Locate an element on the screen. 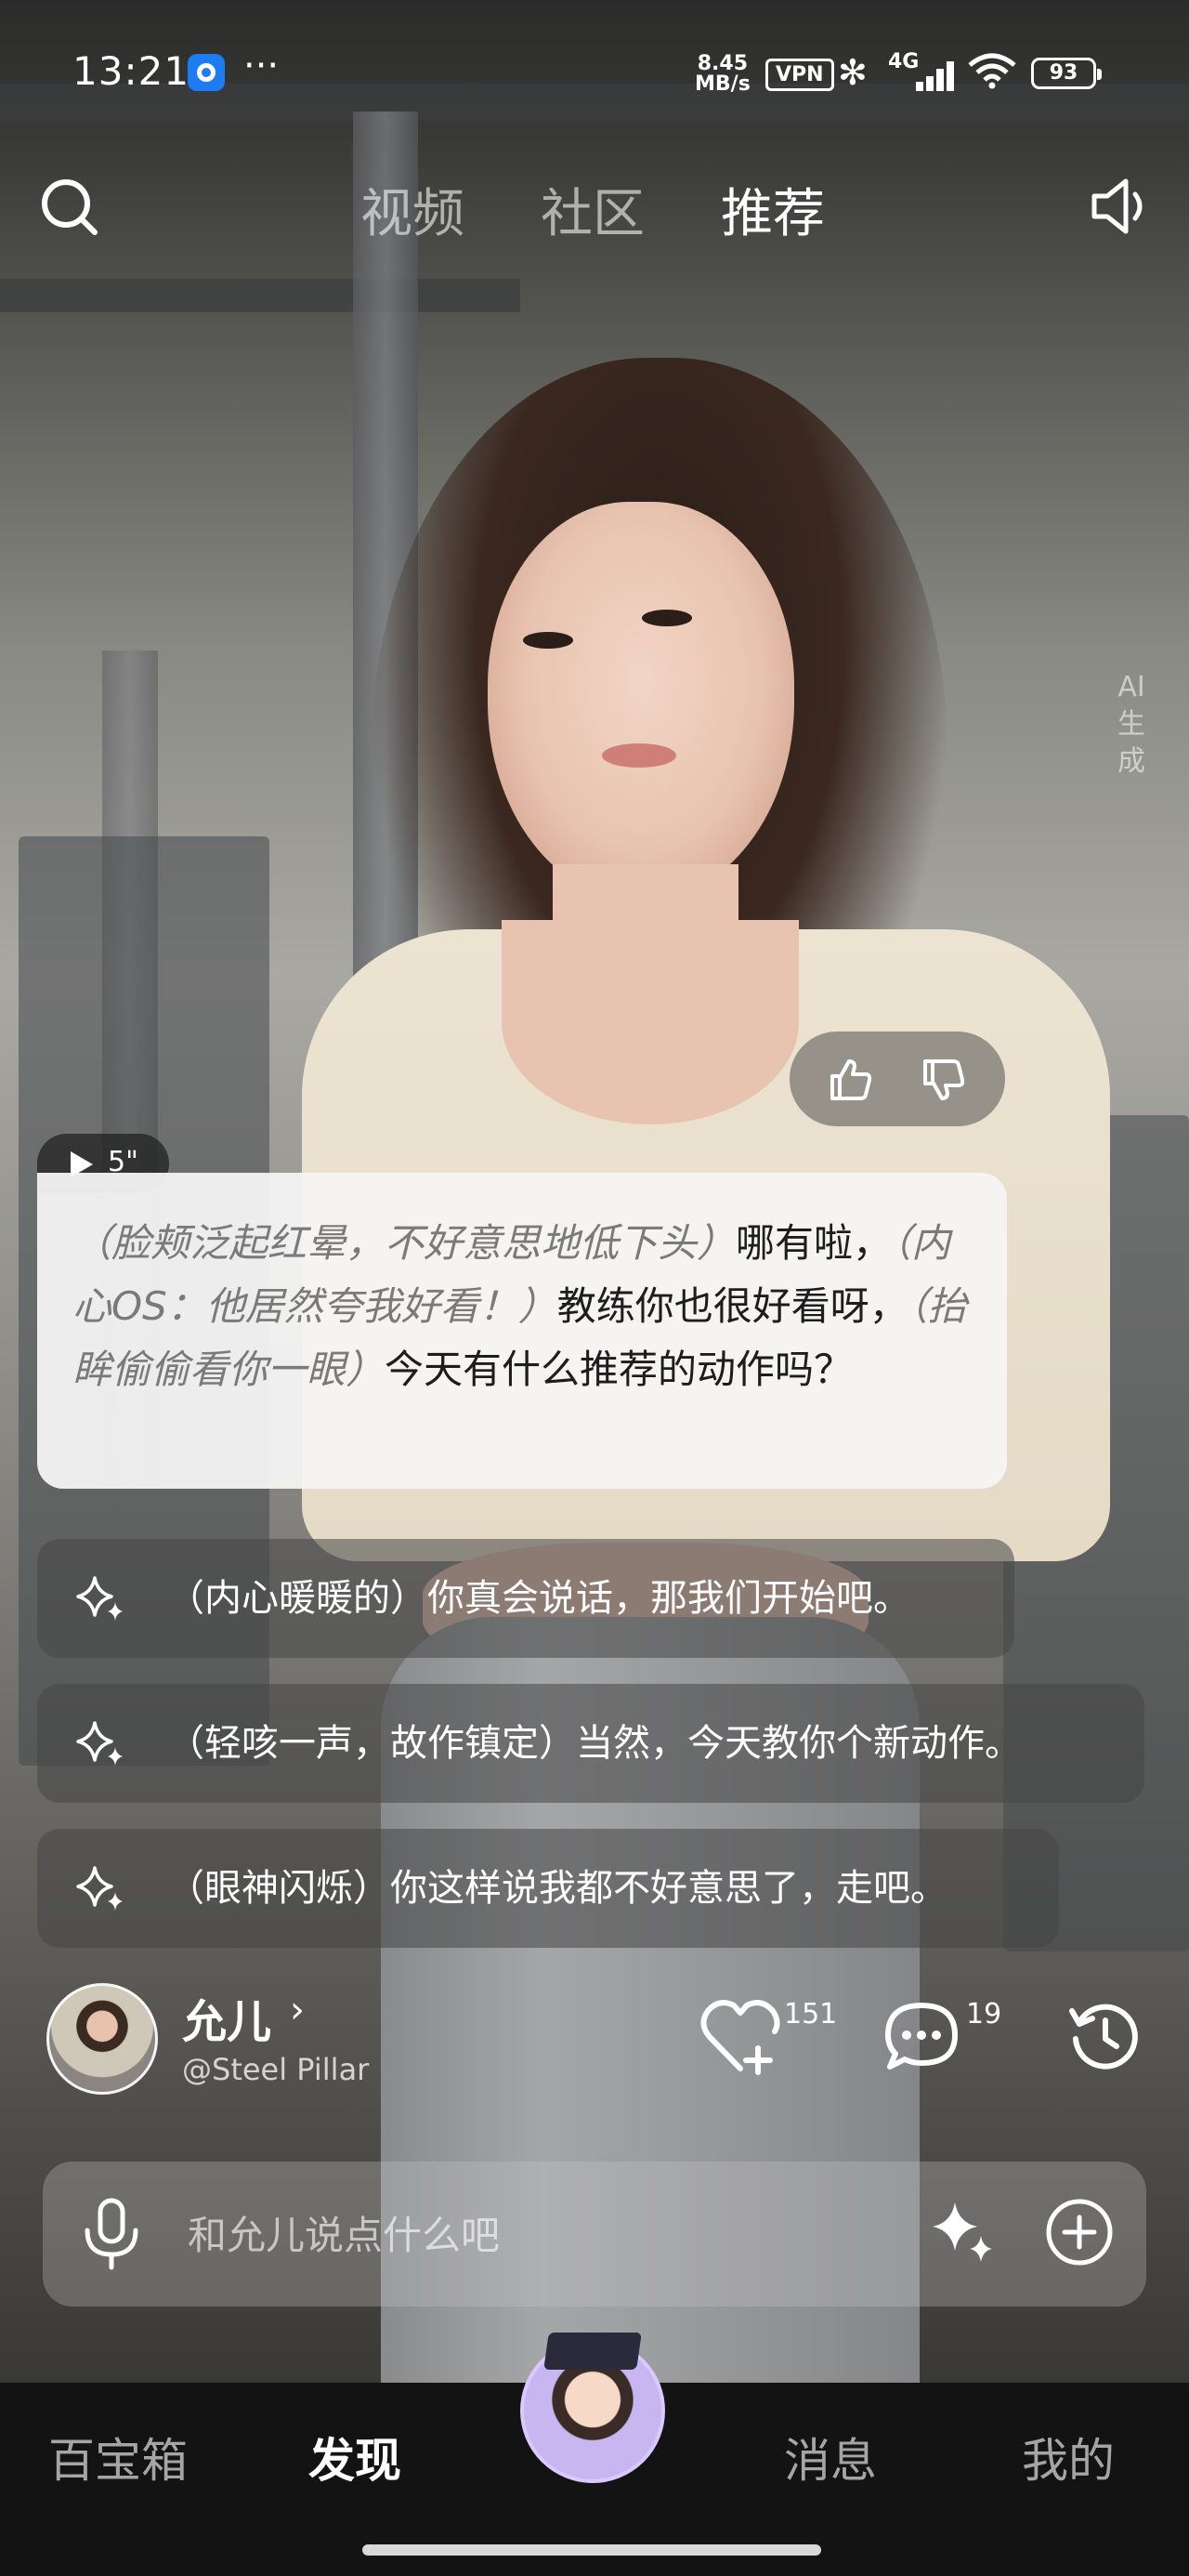 The image size is (1189, 2576). reply-suggestion: （内心暖暖的）你真会说话，那我们开始吧。 is located at coordinates (526, 1598).